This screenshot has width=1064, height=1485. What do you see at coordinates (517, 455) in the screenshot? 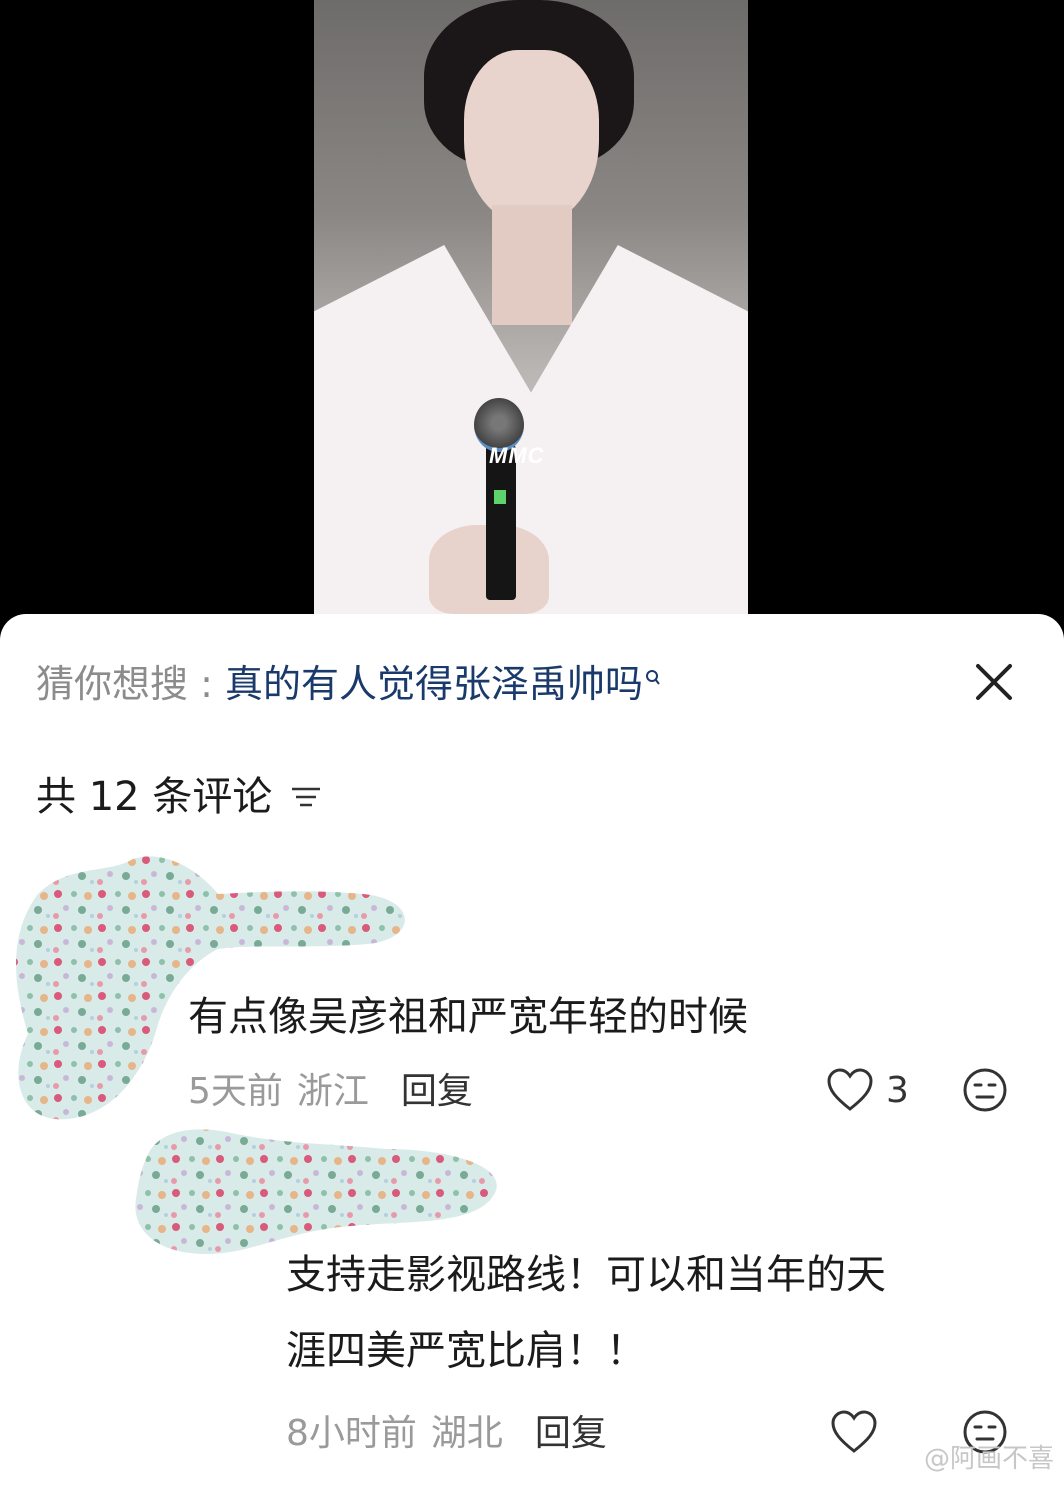
I see `photo-watermark: MMC` at bounding box center [517, 455].